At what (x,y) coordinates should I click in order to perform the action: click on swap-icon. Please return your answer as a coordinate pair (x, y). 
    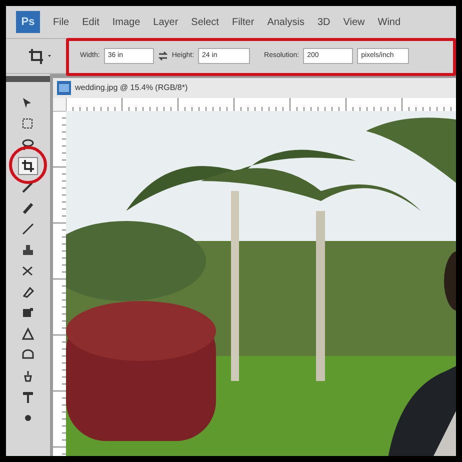
    Looking at the image, I should click on (163, 56).